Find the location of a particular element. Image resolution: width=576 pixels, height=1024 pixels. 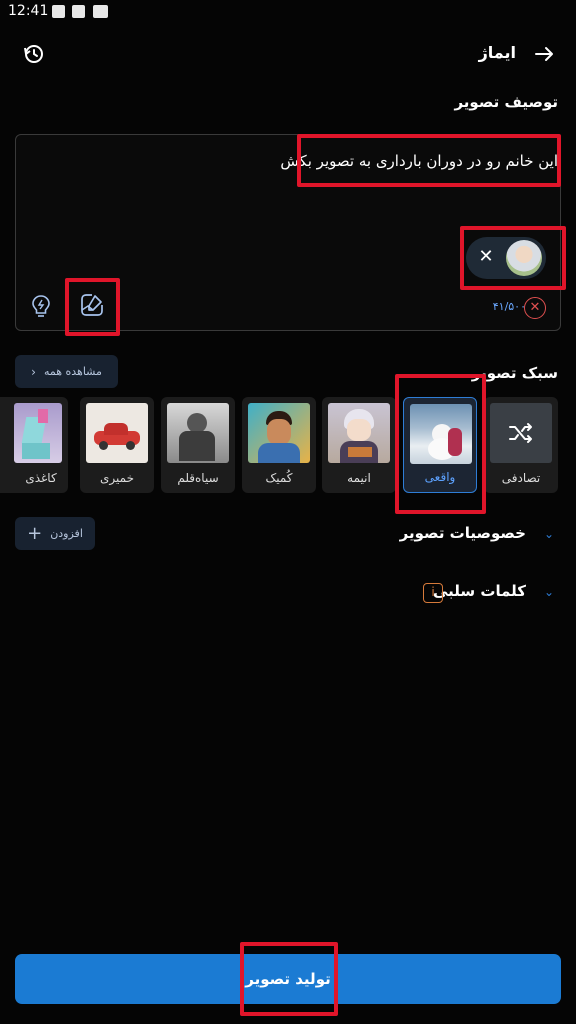

style-card-anime: انیمه is located at coordinates (359, 445).